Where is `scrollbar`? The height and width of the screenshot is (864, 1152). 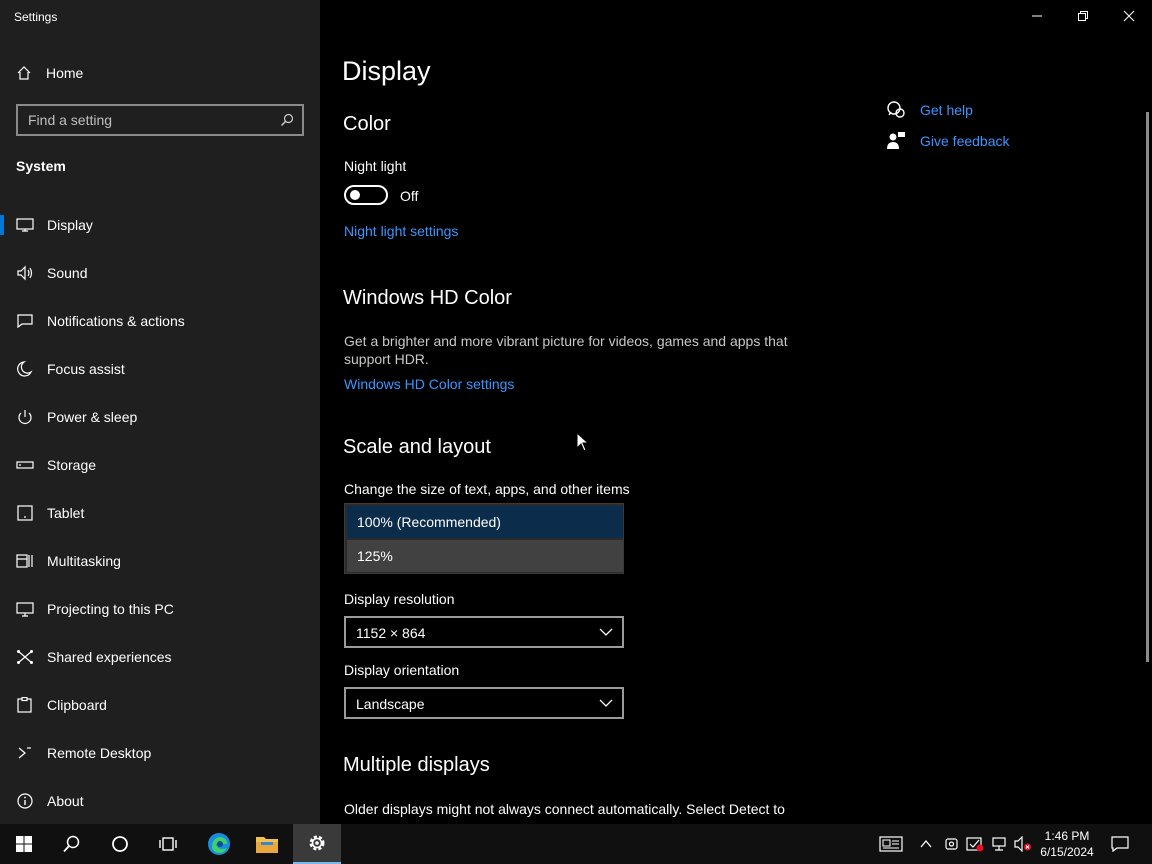
scrollbar is located at coordinates (1147, 387).